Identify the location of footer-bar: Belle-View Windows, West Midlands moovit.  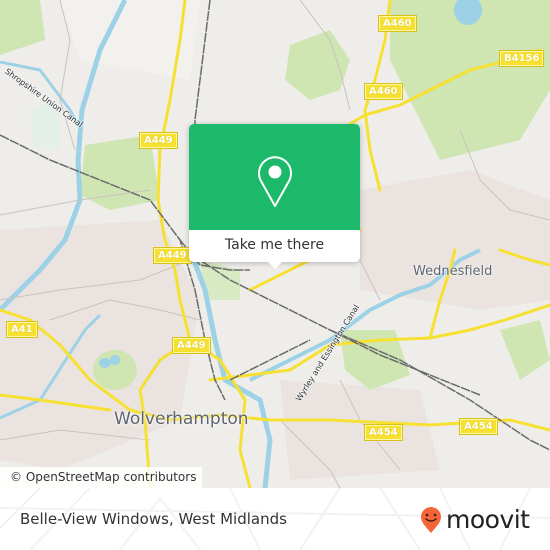
(275, 519).